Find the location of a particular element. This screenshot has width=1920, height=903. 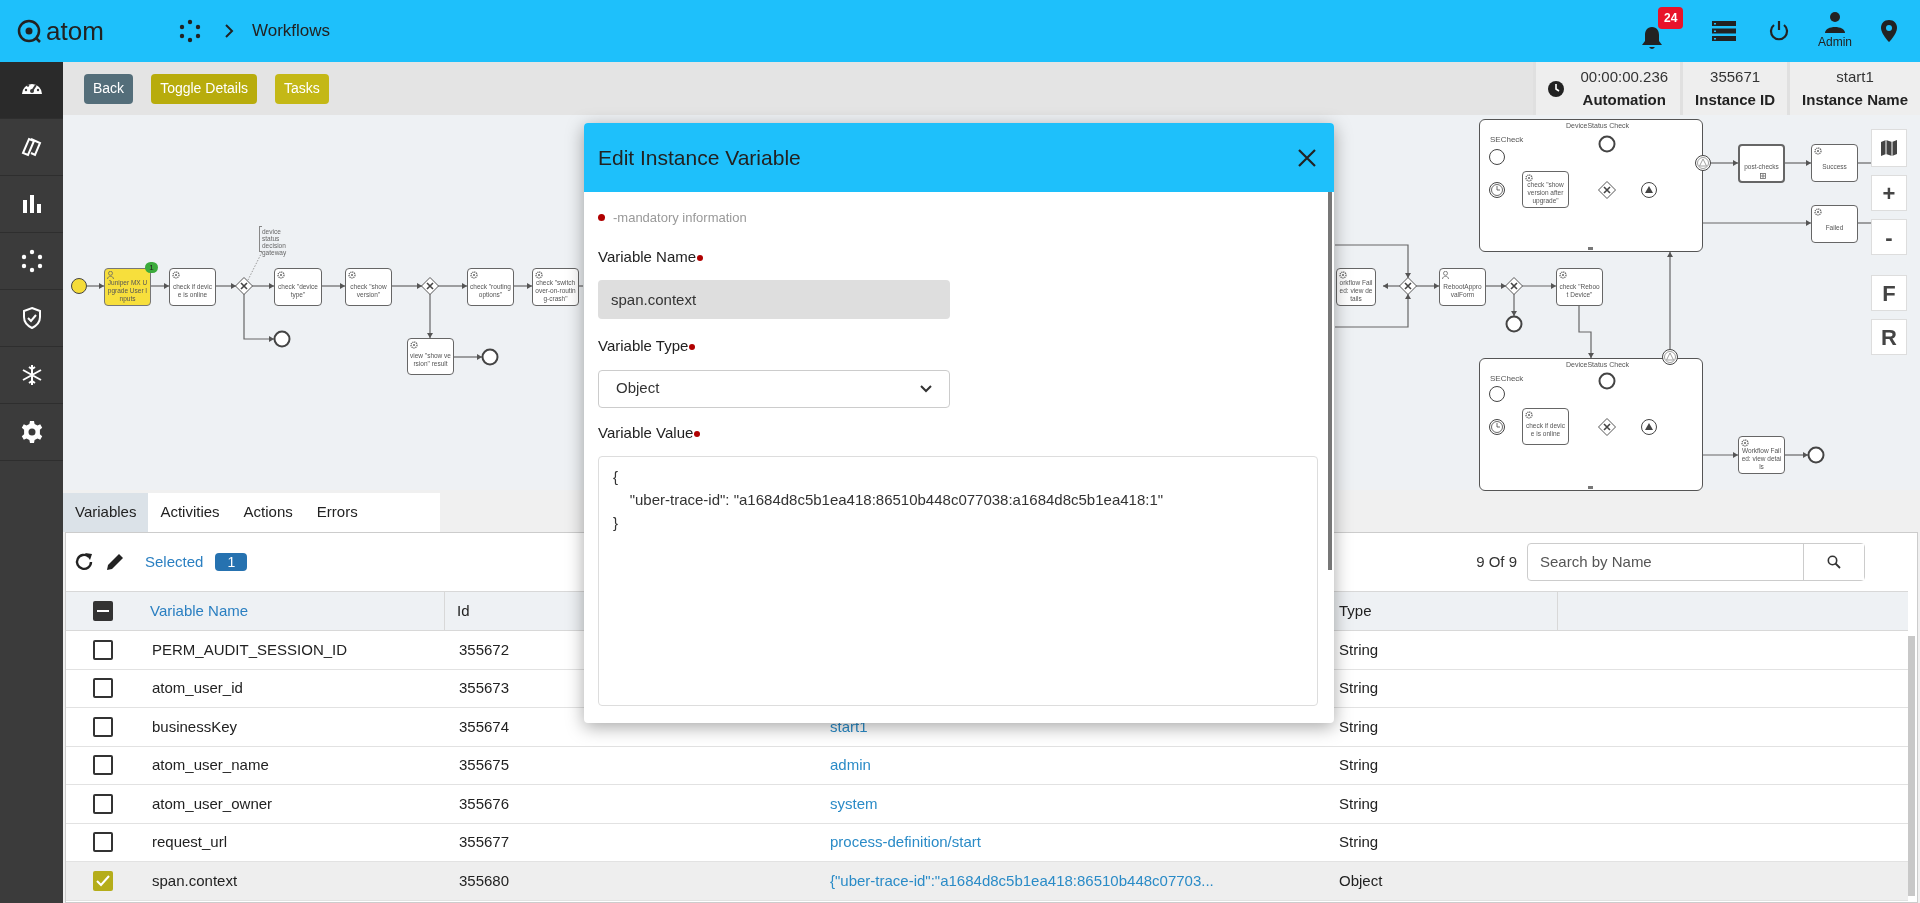

table-cell-text: span.context is located at coordinates (195, 880).